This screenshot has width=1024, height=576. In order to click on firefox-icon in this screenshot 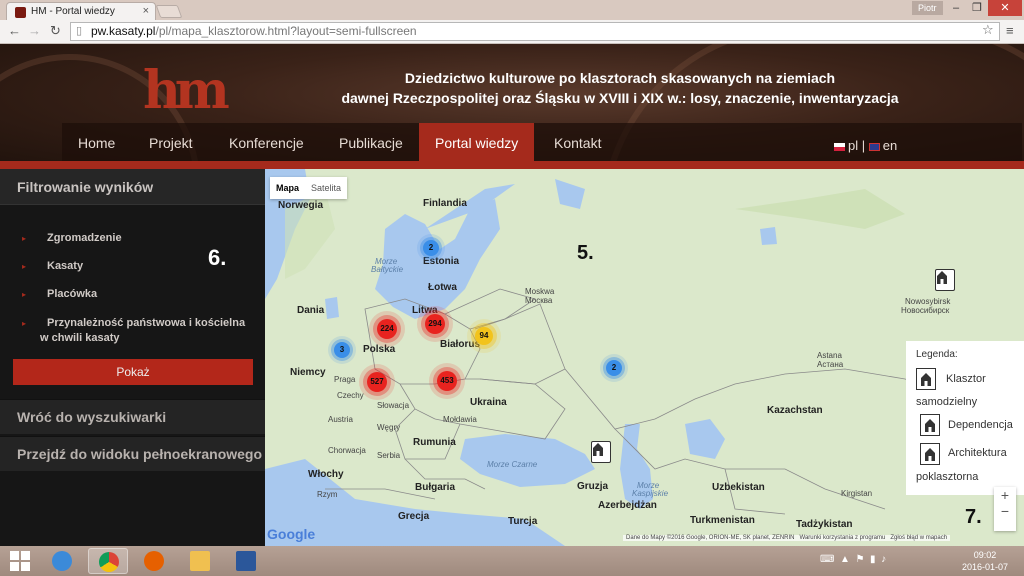, I will do `click(154, 561)`.